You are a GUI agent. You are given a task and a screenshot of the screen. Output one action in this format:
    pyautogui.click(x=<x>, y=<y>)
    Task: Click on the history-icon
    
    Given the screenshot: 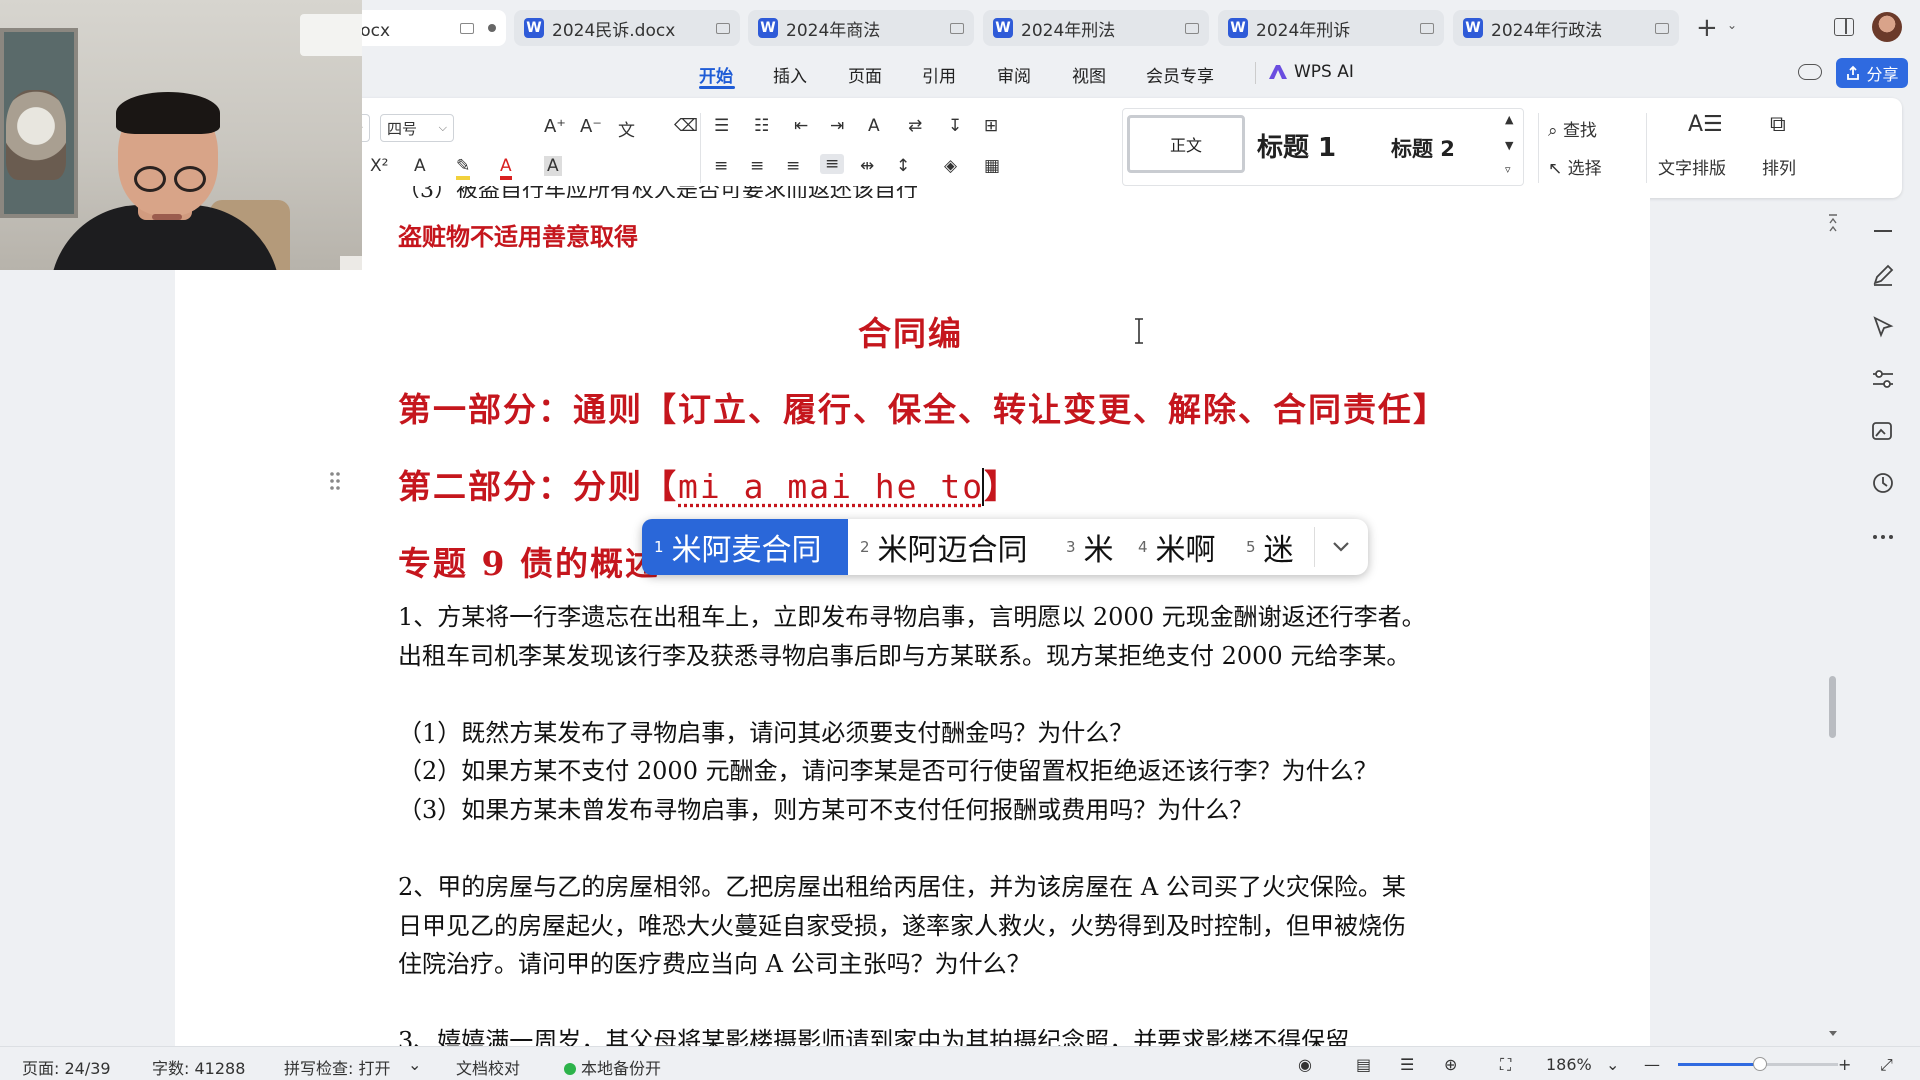 What is the action you would take?
    pyautogui.click(x=1883, y=483)
    